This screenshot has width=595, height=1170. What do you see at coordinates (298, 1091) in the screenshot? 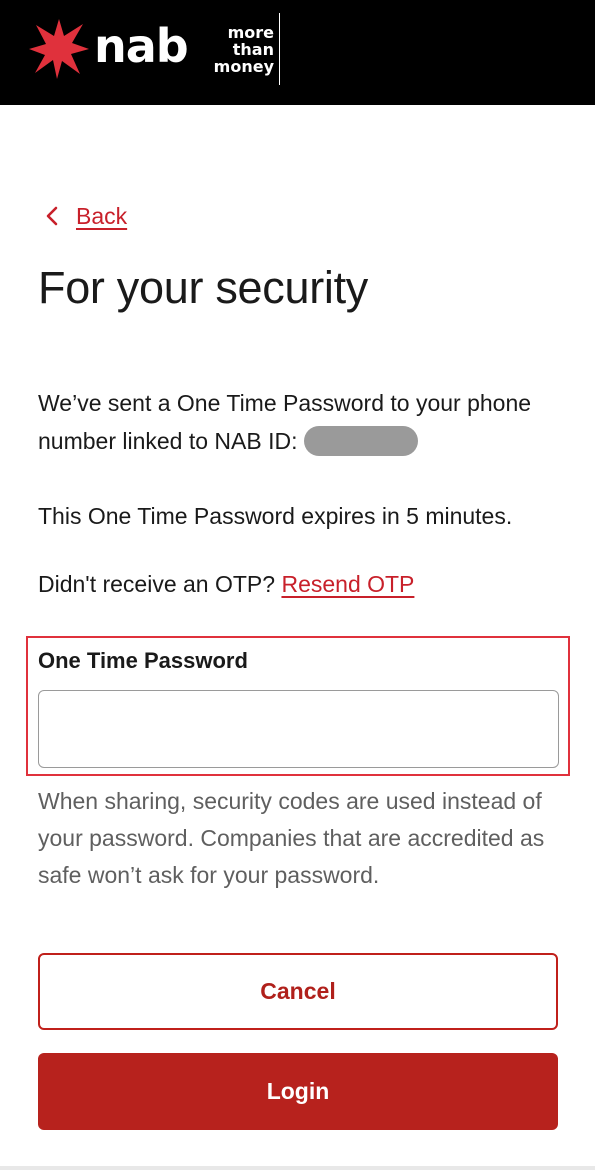
I see `login-button: Login` at bounding box center [298, 1091].